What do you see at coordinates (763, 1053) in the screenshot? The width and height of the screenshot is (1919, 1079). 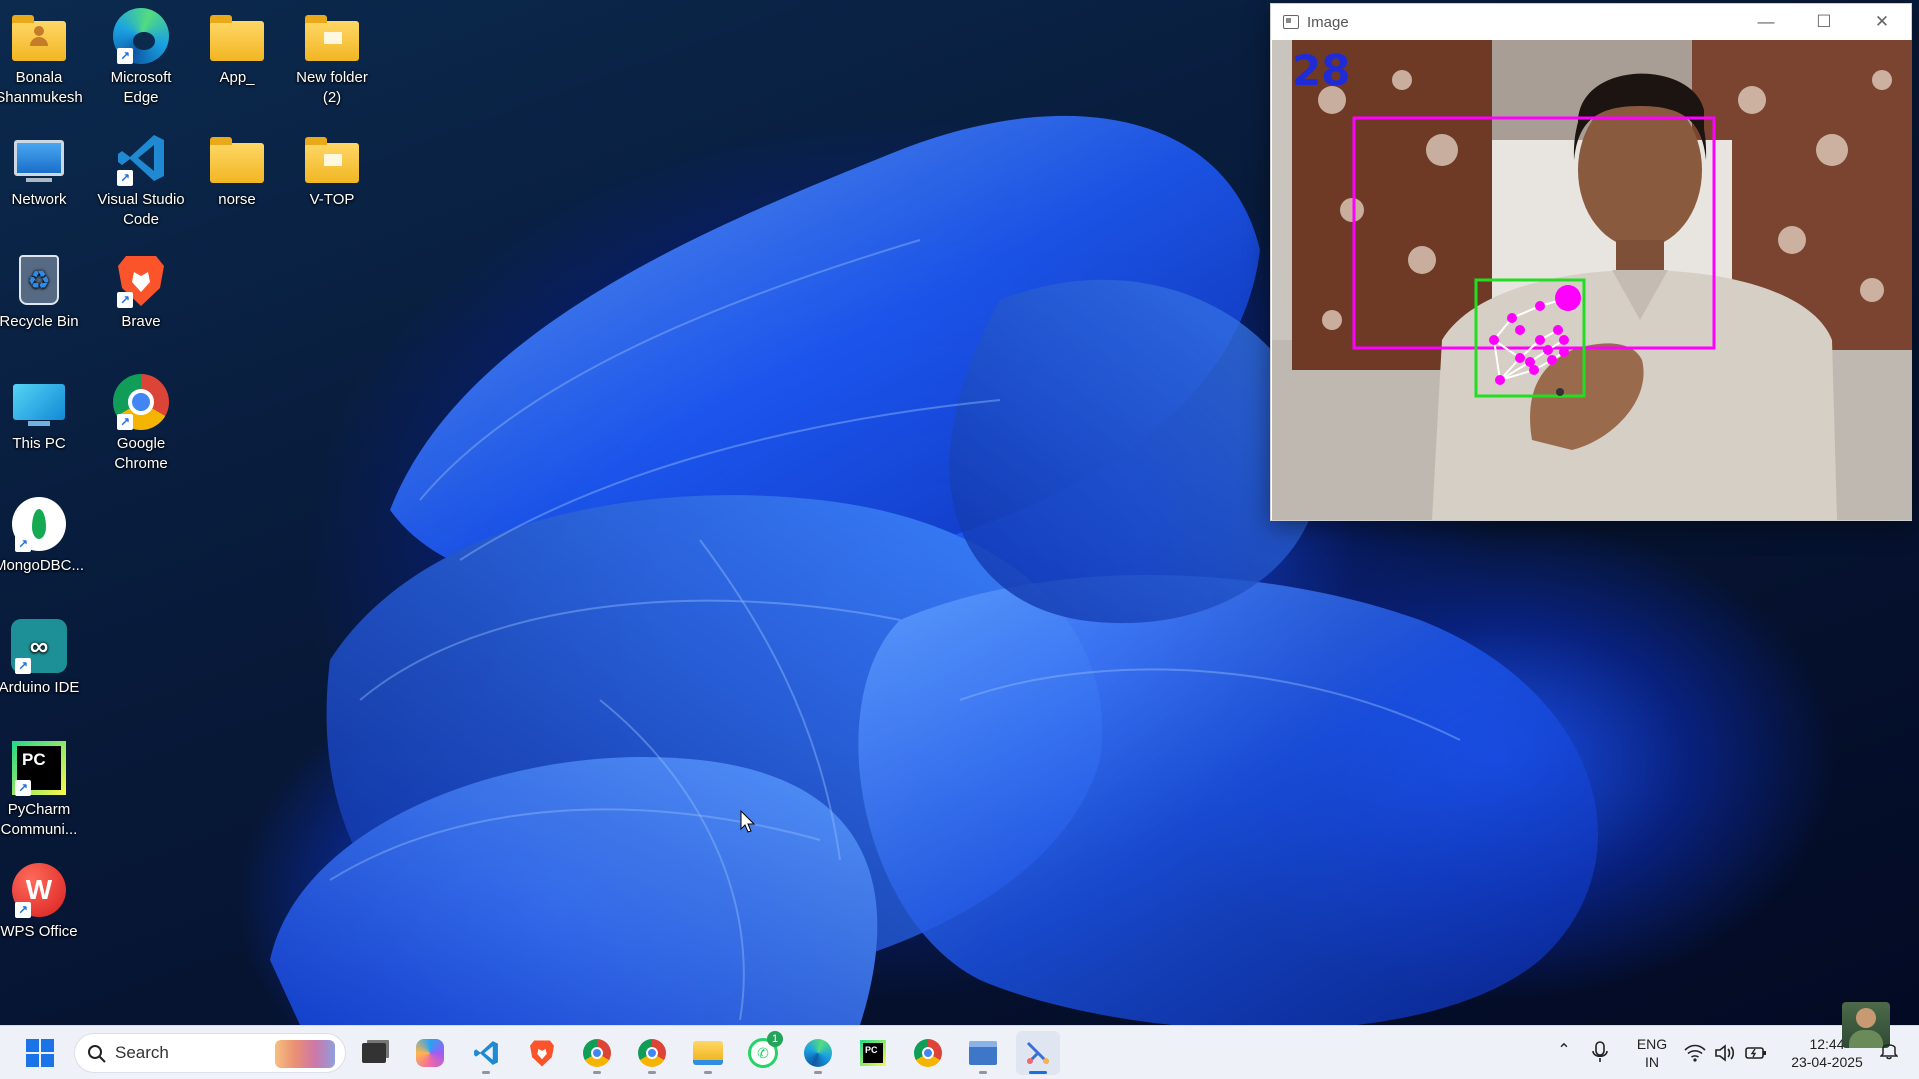 I see `whatsapp-taskbar-button: ✆ 1` at bounding box center [763, 1053].